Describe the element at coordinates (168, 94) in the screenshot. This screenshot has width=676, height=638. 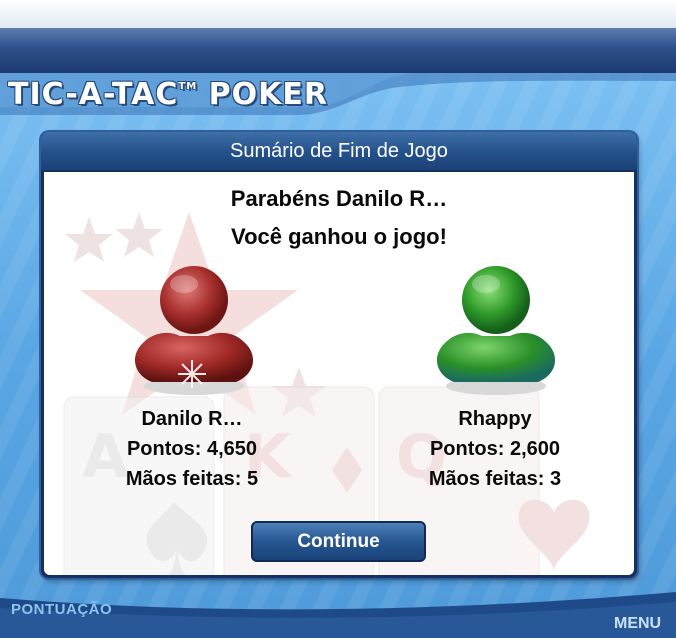
I see `game-logo: TIC-A-TACTM POKER` at that location.